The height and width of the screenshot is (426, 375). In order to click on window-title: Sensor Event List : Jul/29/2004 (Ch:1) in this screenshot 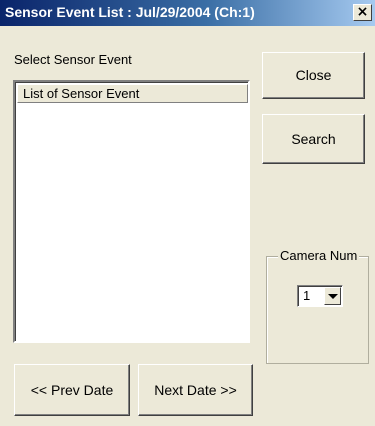, I will do `click(130, 12)`.